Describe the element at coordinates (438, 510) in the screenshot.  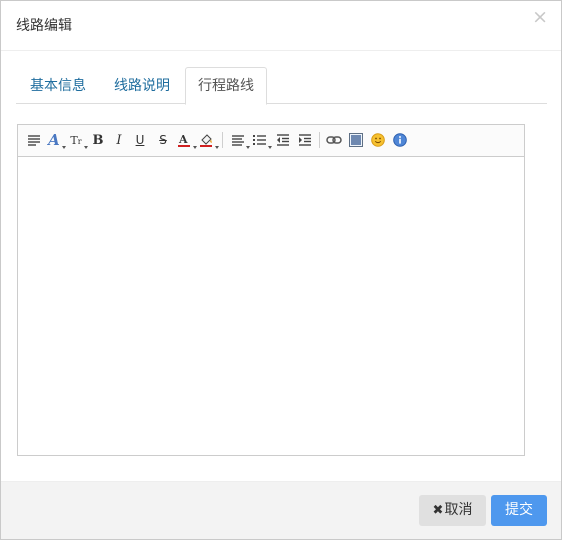
I see `close-icon: ✖` at that location.